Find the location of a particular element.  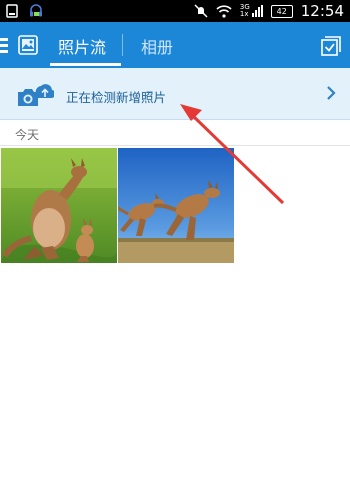

chevron-right-icon is located at coordinates (331, 95).